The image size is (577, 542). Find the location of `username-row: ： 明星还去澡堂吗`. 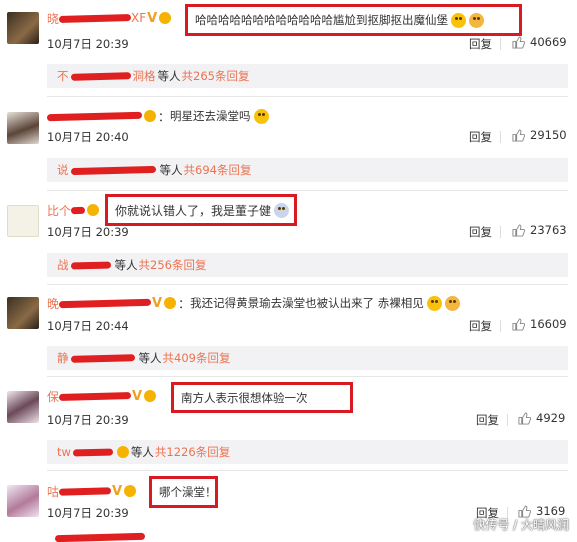

username-row: ： 明星还去澡堂吗 is located at coordinates (157, 116).